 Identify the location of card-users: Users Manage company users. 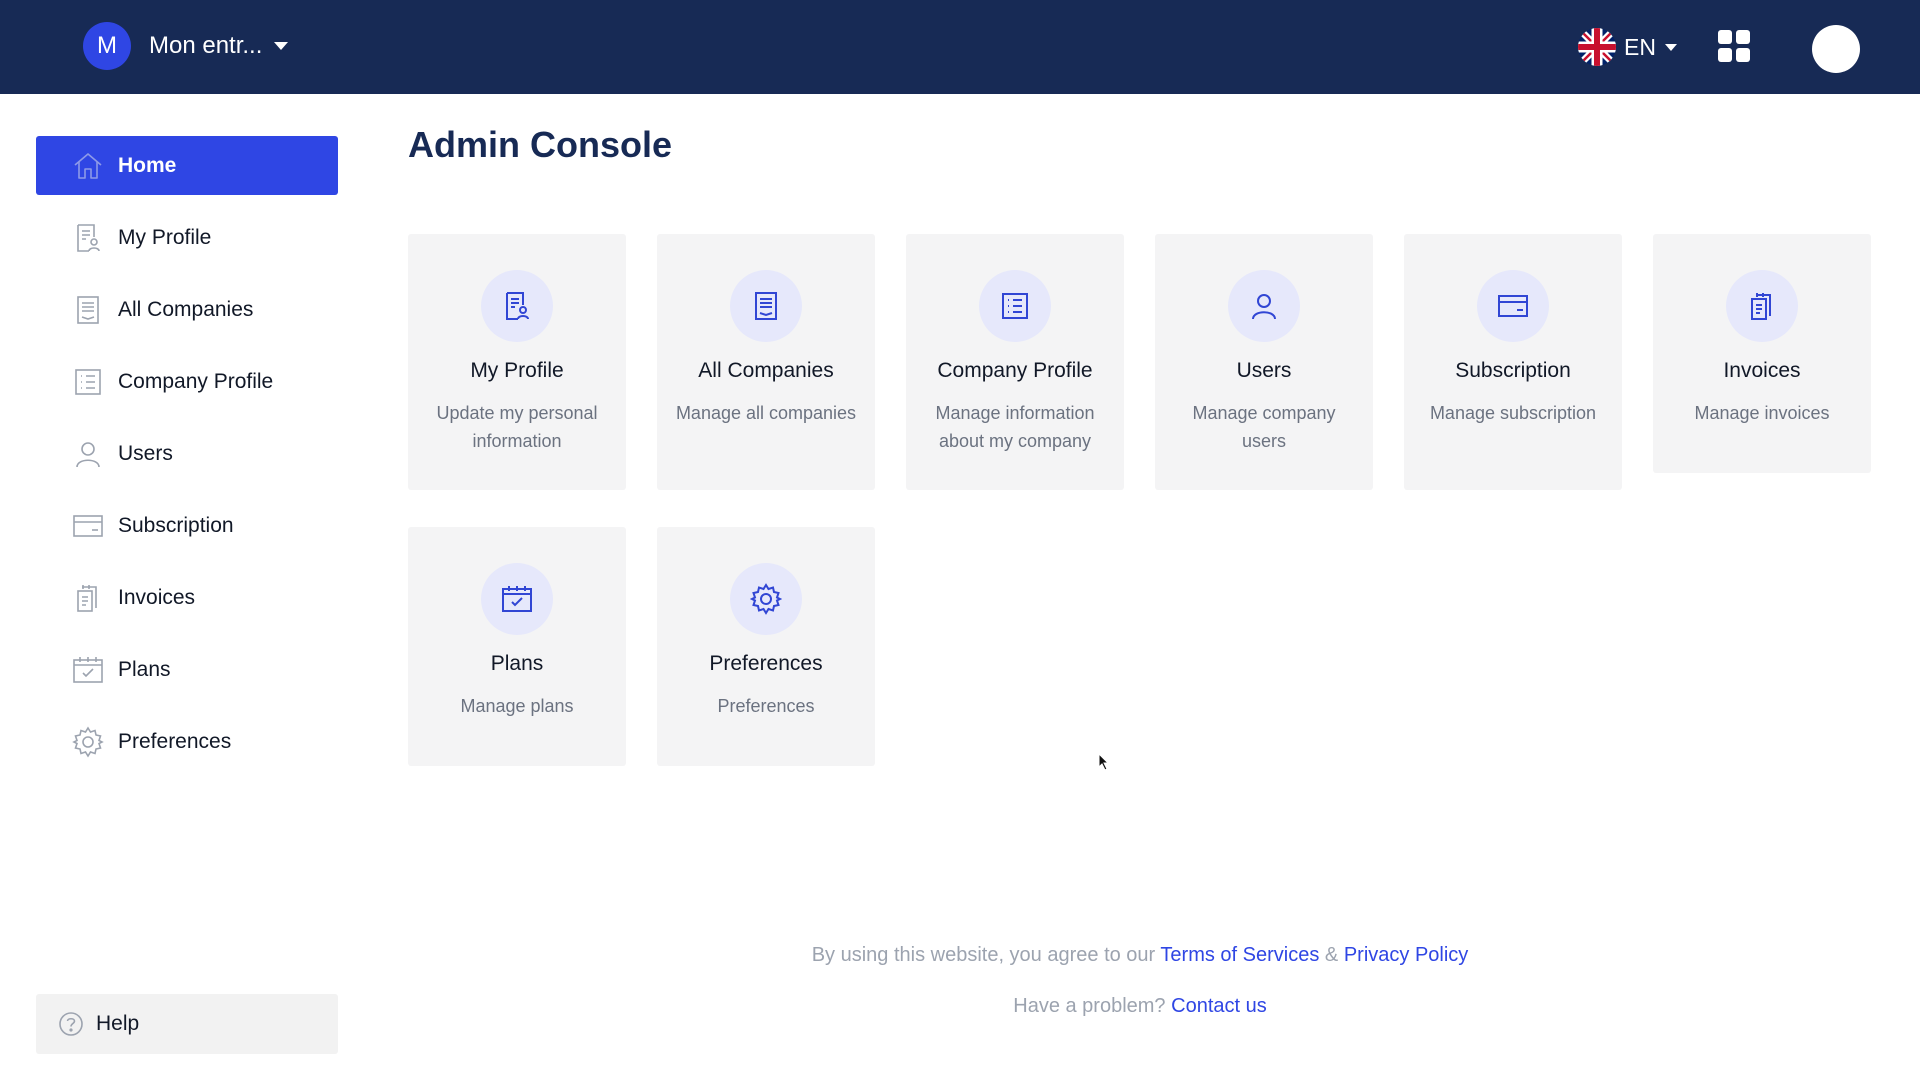
(1264, 362).